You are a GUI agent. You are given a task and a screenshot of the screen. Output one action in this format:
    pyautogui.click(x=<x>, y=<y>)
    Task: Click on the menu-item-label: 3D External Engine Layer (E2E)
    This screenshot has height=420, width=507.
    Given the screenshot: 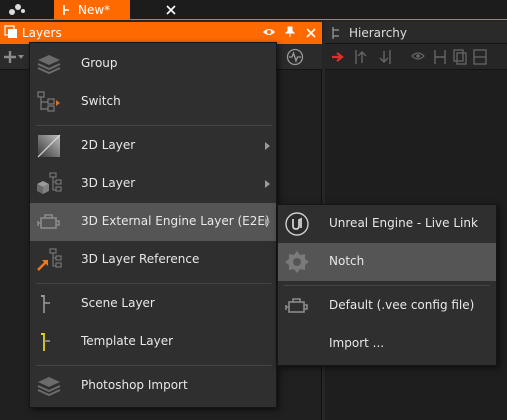 What is the action you would take?
    pyautogui.click(x=175, y=221)
    